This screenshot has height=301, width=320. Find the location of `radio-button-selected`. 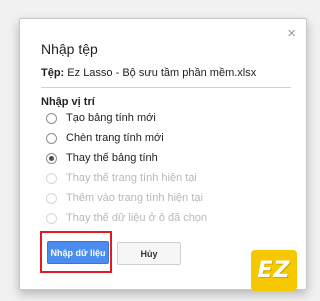

radio-button-selected is located at coordinates (51, 158).